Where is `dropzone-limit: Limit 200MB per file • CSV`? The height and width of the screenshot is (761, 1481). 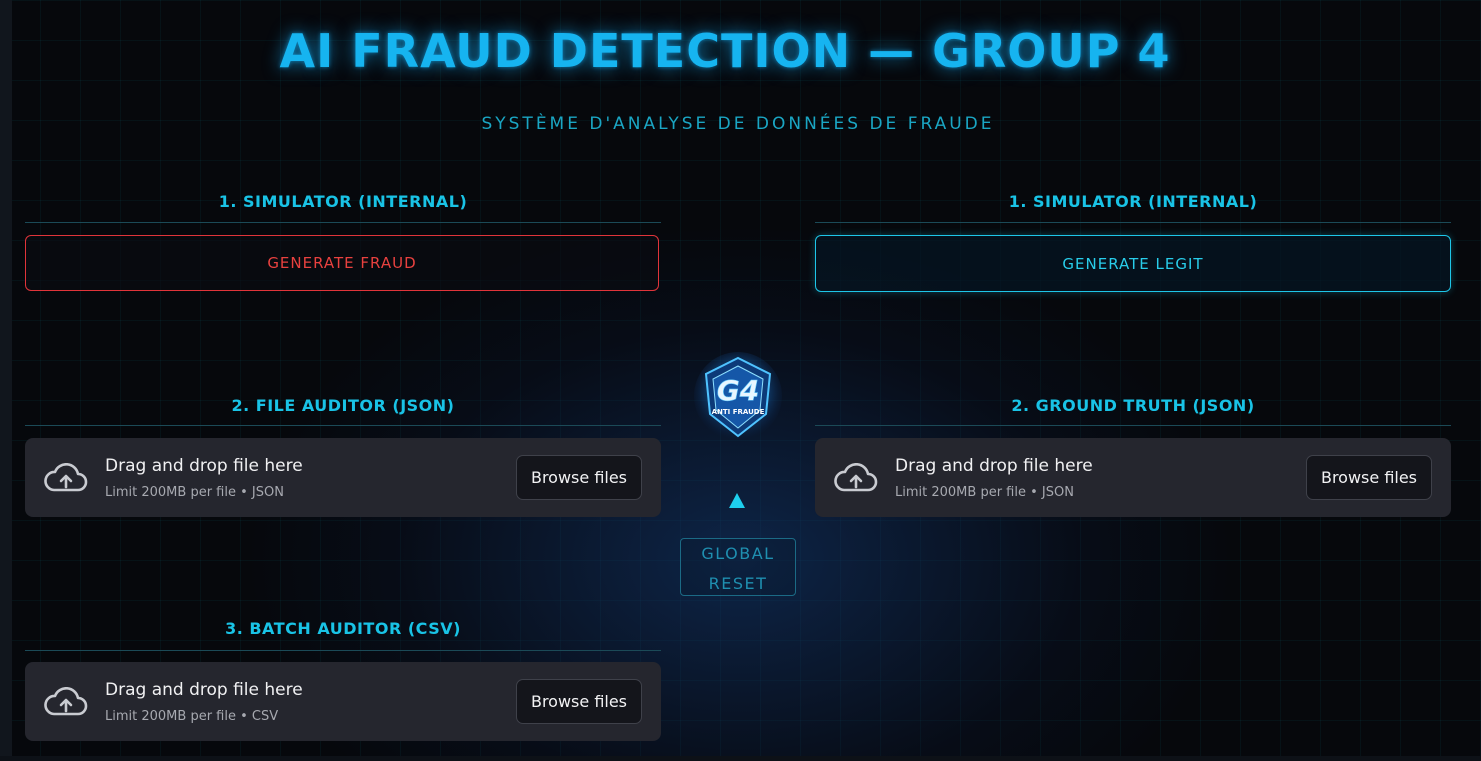
dropzone-limit: Limit 200MB per file • CSV is located at coordinates (192, 716).